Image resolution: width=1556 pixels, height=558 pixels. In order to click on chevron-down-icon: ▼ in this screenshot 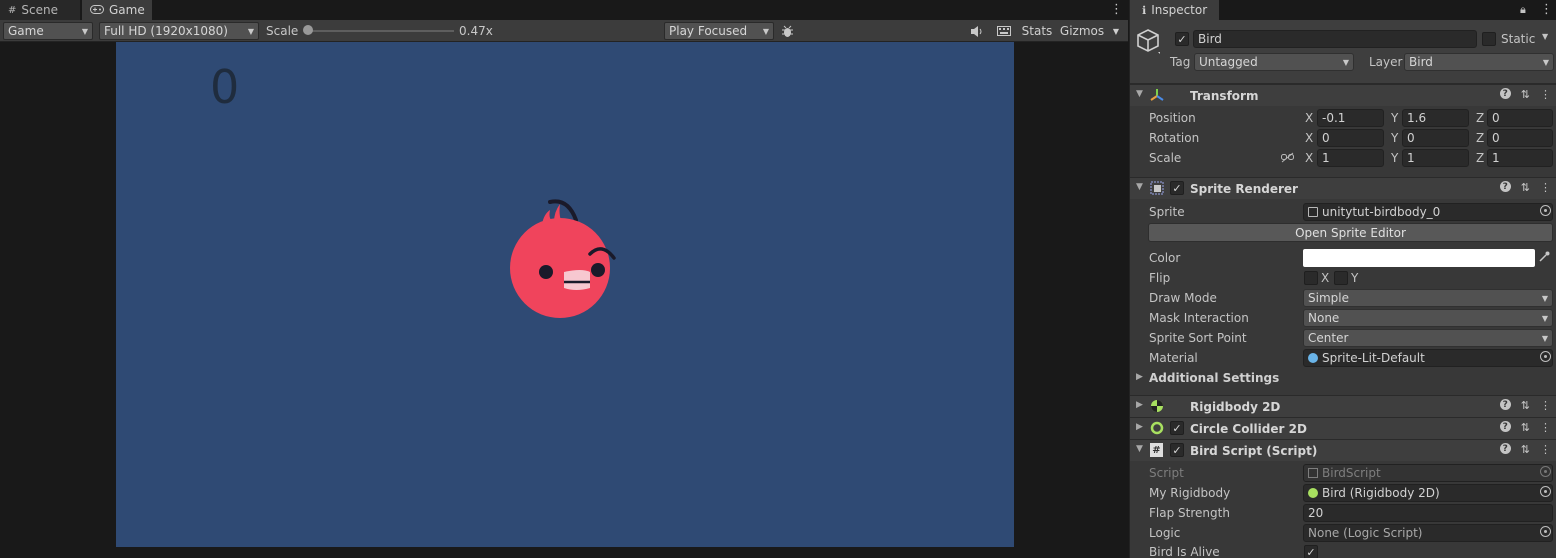, I will do `click(1544, 318)`.